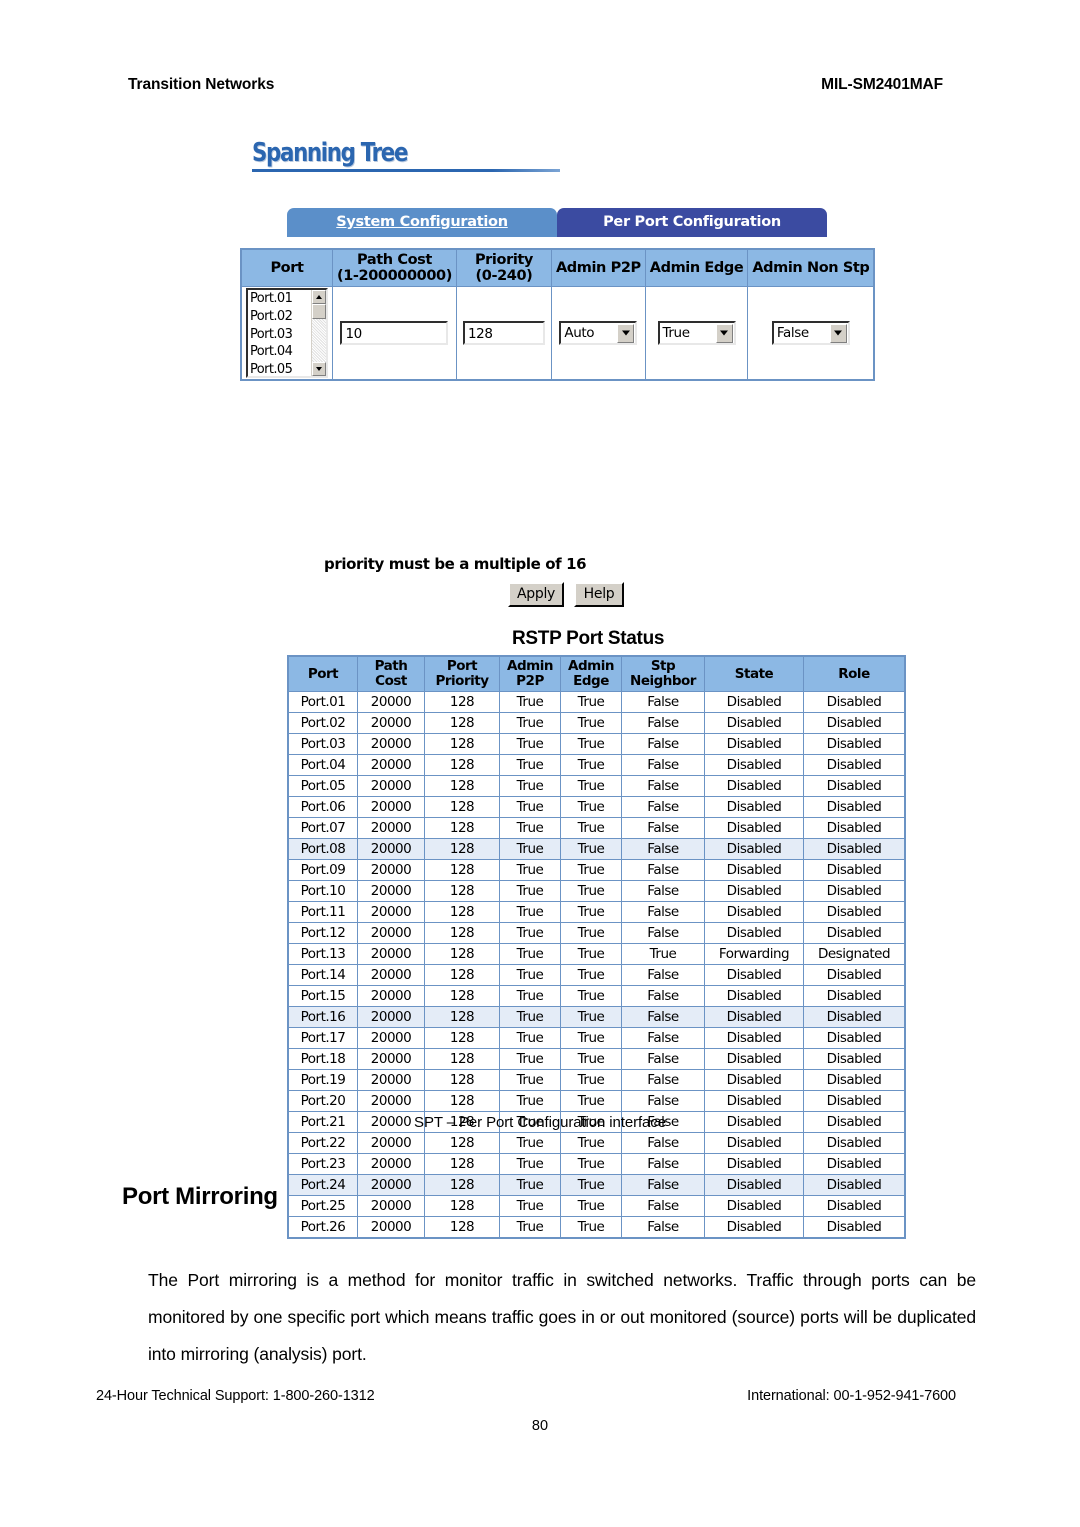 This screenshot has width=1080, height=1527. I want to click on priority-note: priority must be a multiple of 16, so click(455, 564).